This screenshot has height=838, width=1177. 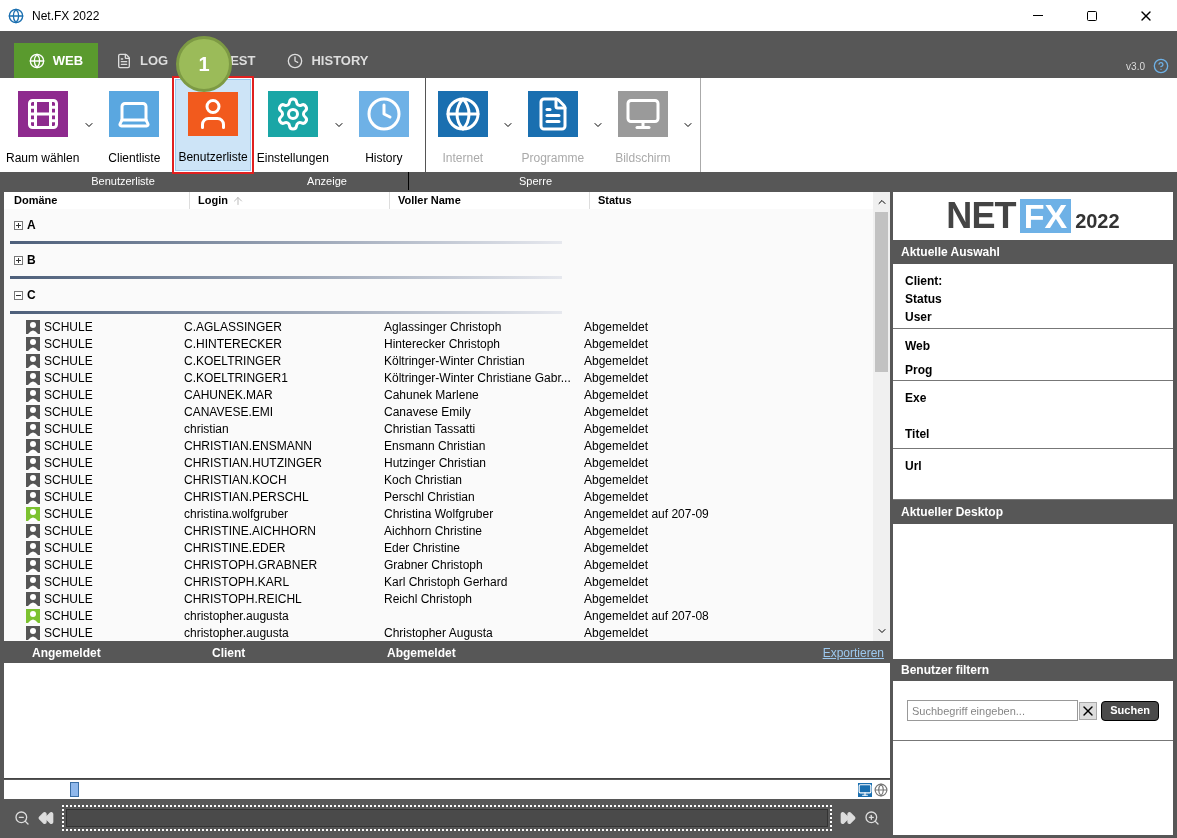 I want to click on panel-title: Aktueller Desktop, so click(x=952, y=512).